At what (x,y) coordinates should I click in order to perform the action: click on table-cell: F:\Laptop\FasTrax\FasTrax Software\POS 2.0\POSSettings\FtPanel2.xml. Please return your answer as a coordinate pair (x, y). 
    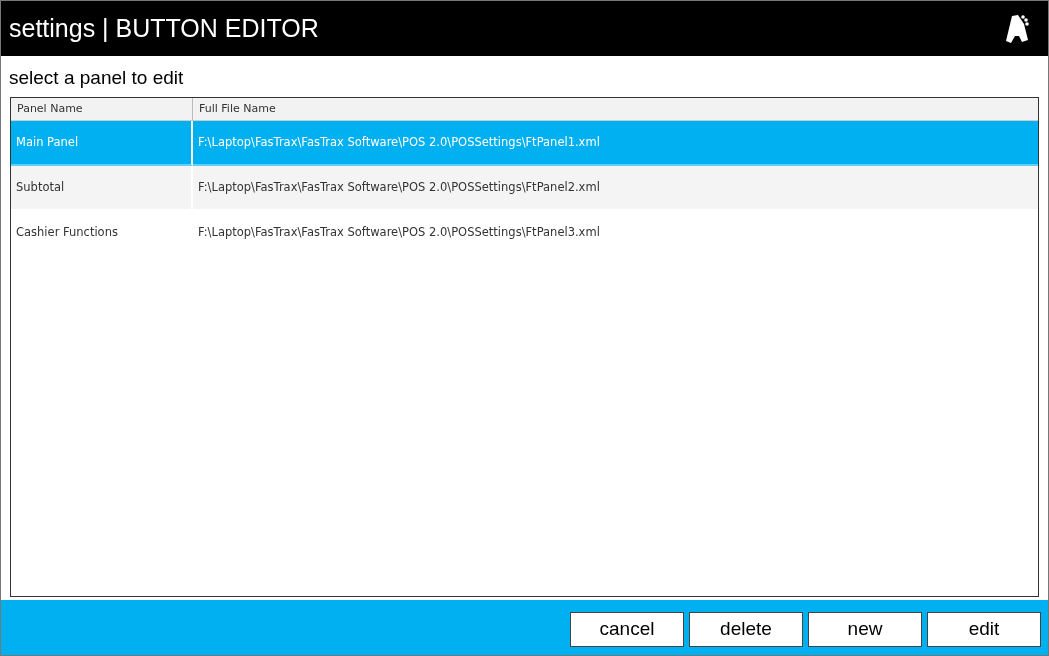
    Looking at the image, I should click on (615, 188).